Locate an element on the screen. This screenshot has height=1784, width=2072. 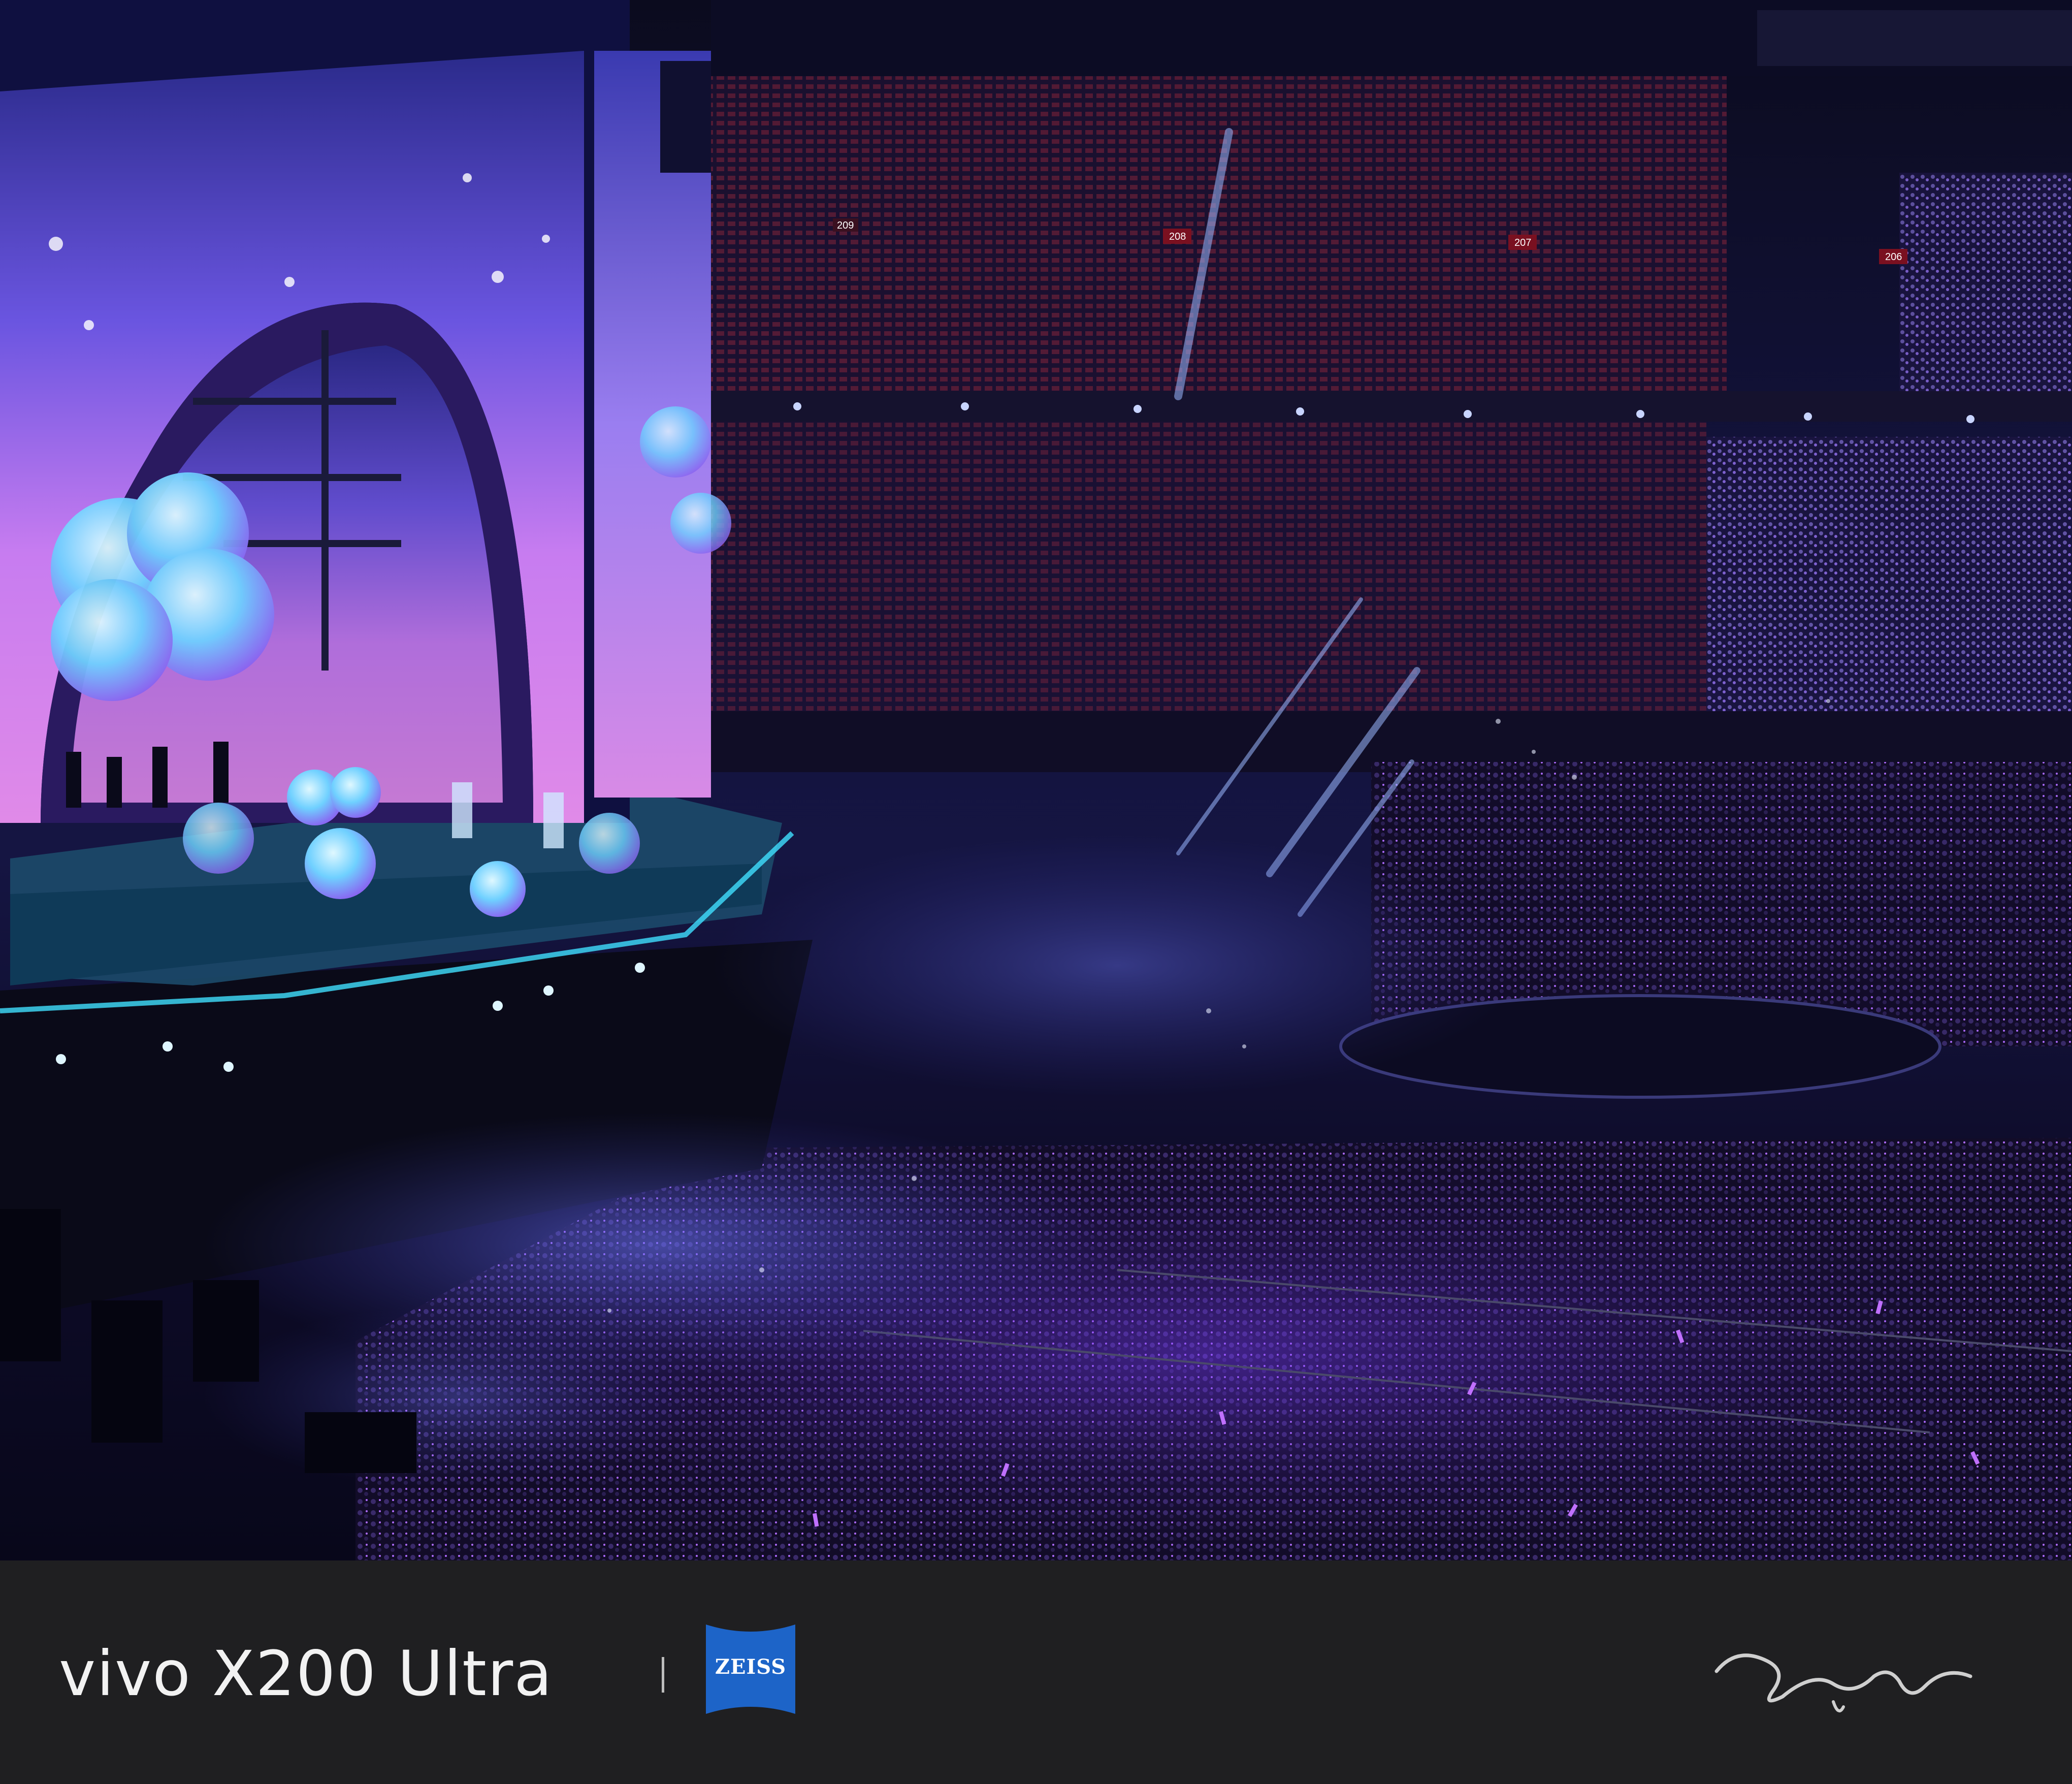
photographer-signature is located at coordinates (1843, 1683).